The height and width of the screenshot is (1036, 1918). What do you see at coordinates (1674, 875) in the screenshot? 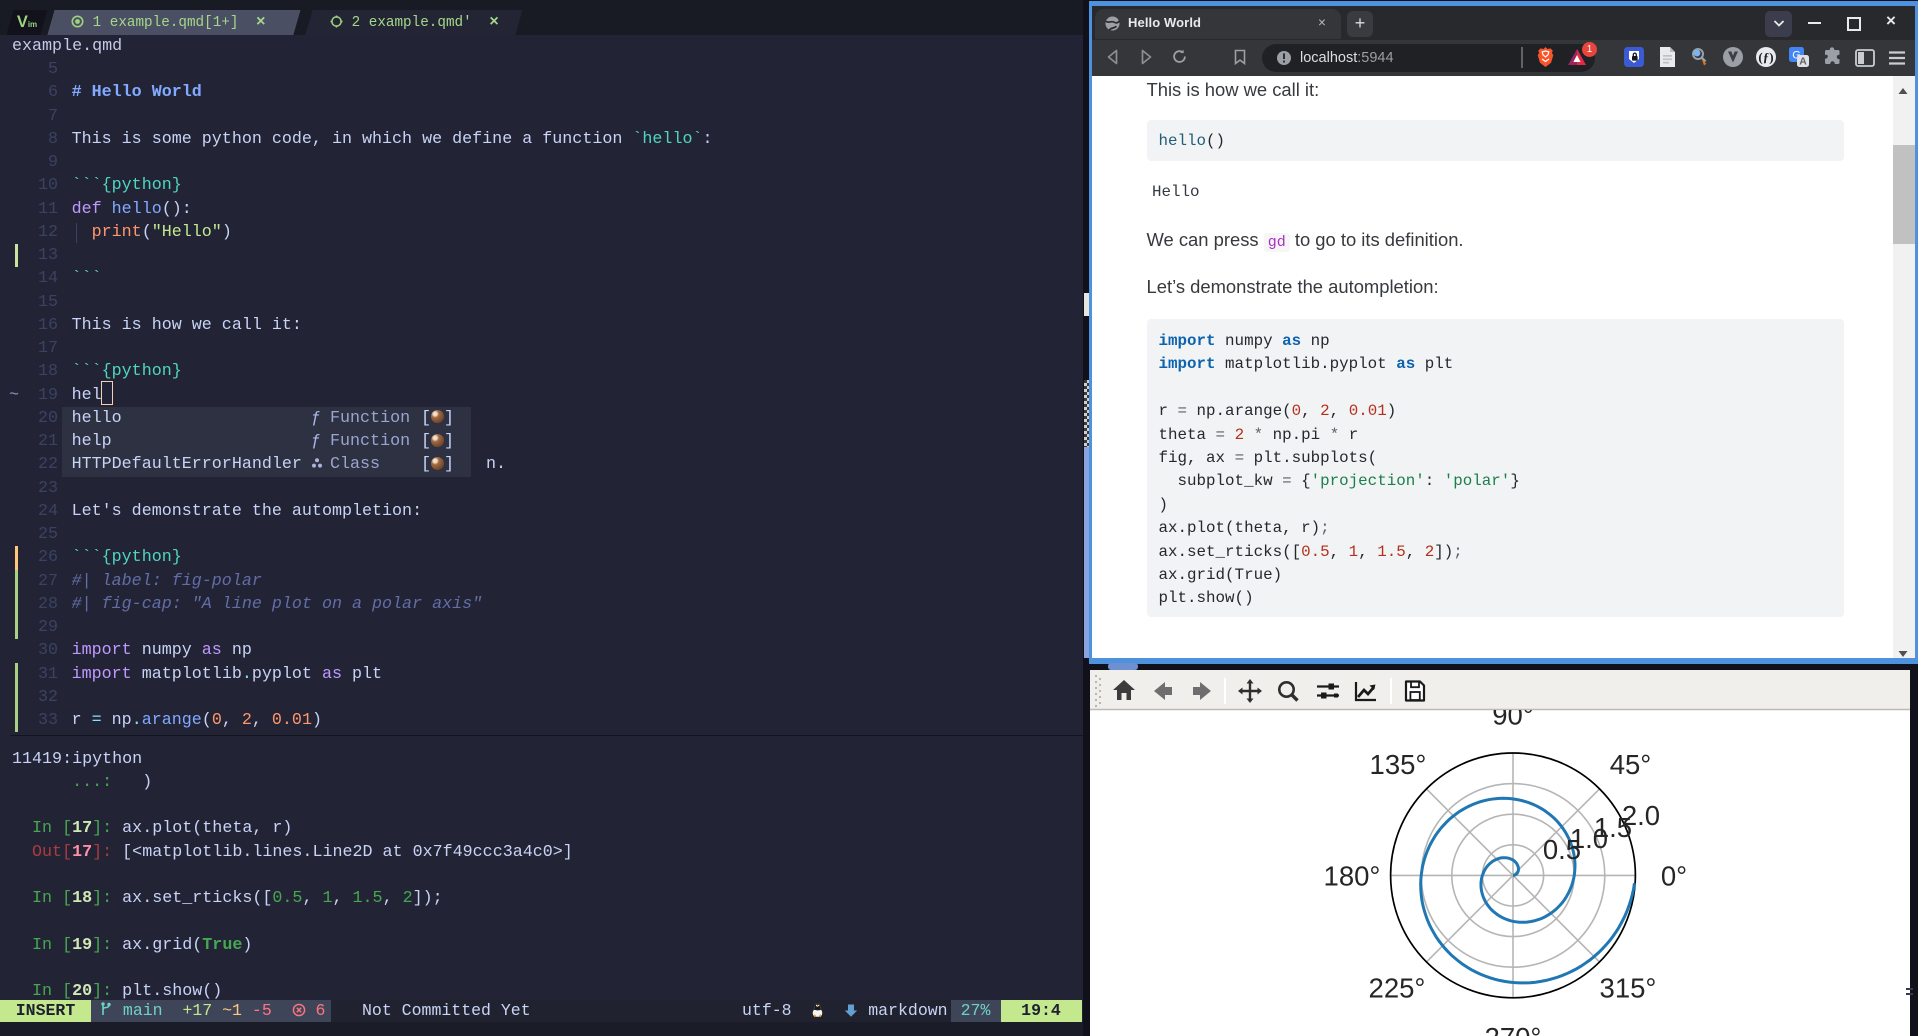
I see `svg-text: 0°` at bounding box center [1674, 875].